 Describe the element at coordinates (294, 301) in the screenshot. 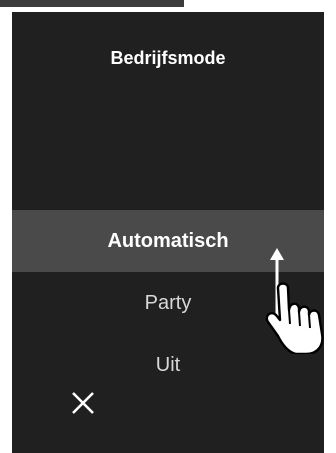

I see `swipe-vertical-hand-icon` at that location.